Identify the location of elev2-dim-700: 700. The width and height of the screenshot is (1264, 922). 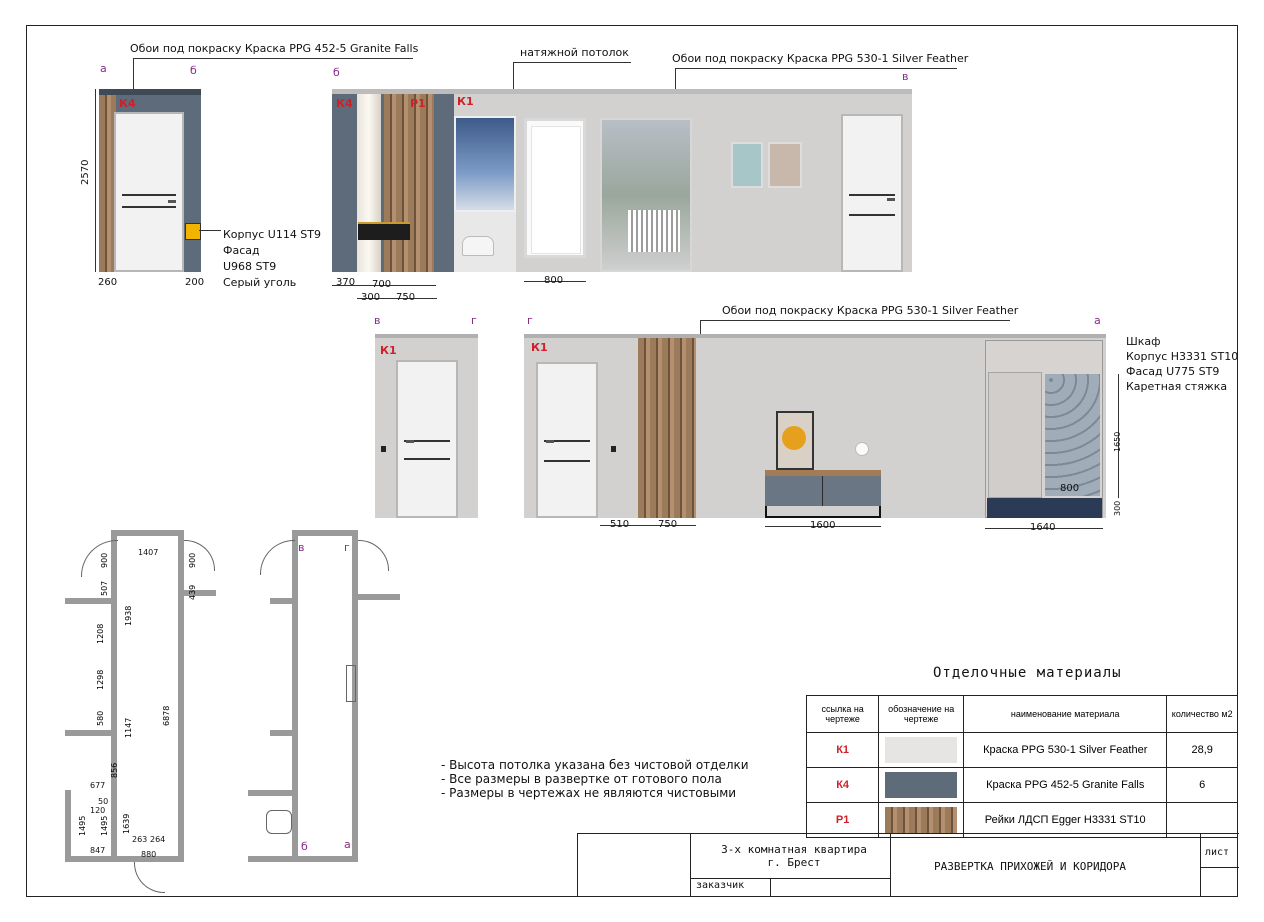
(382, 284).